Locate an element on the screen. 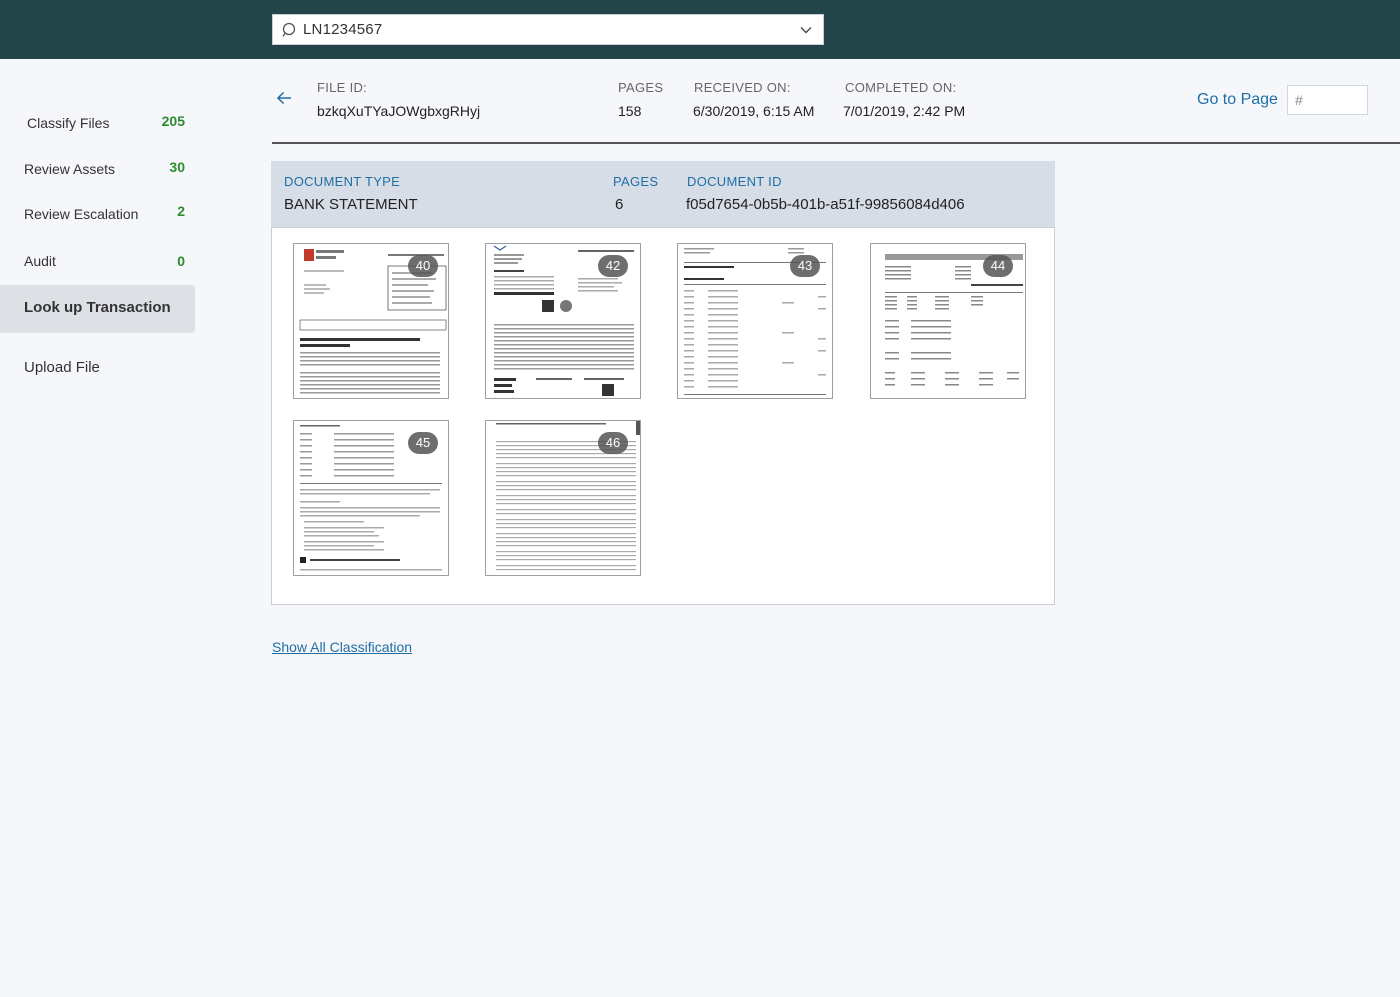  page-thumbnail: 42 is located at coordinates (563, 321).